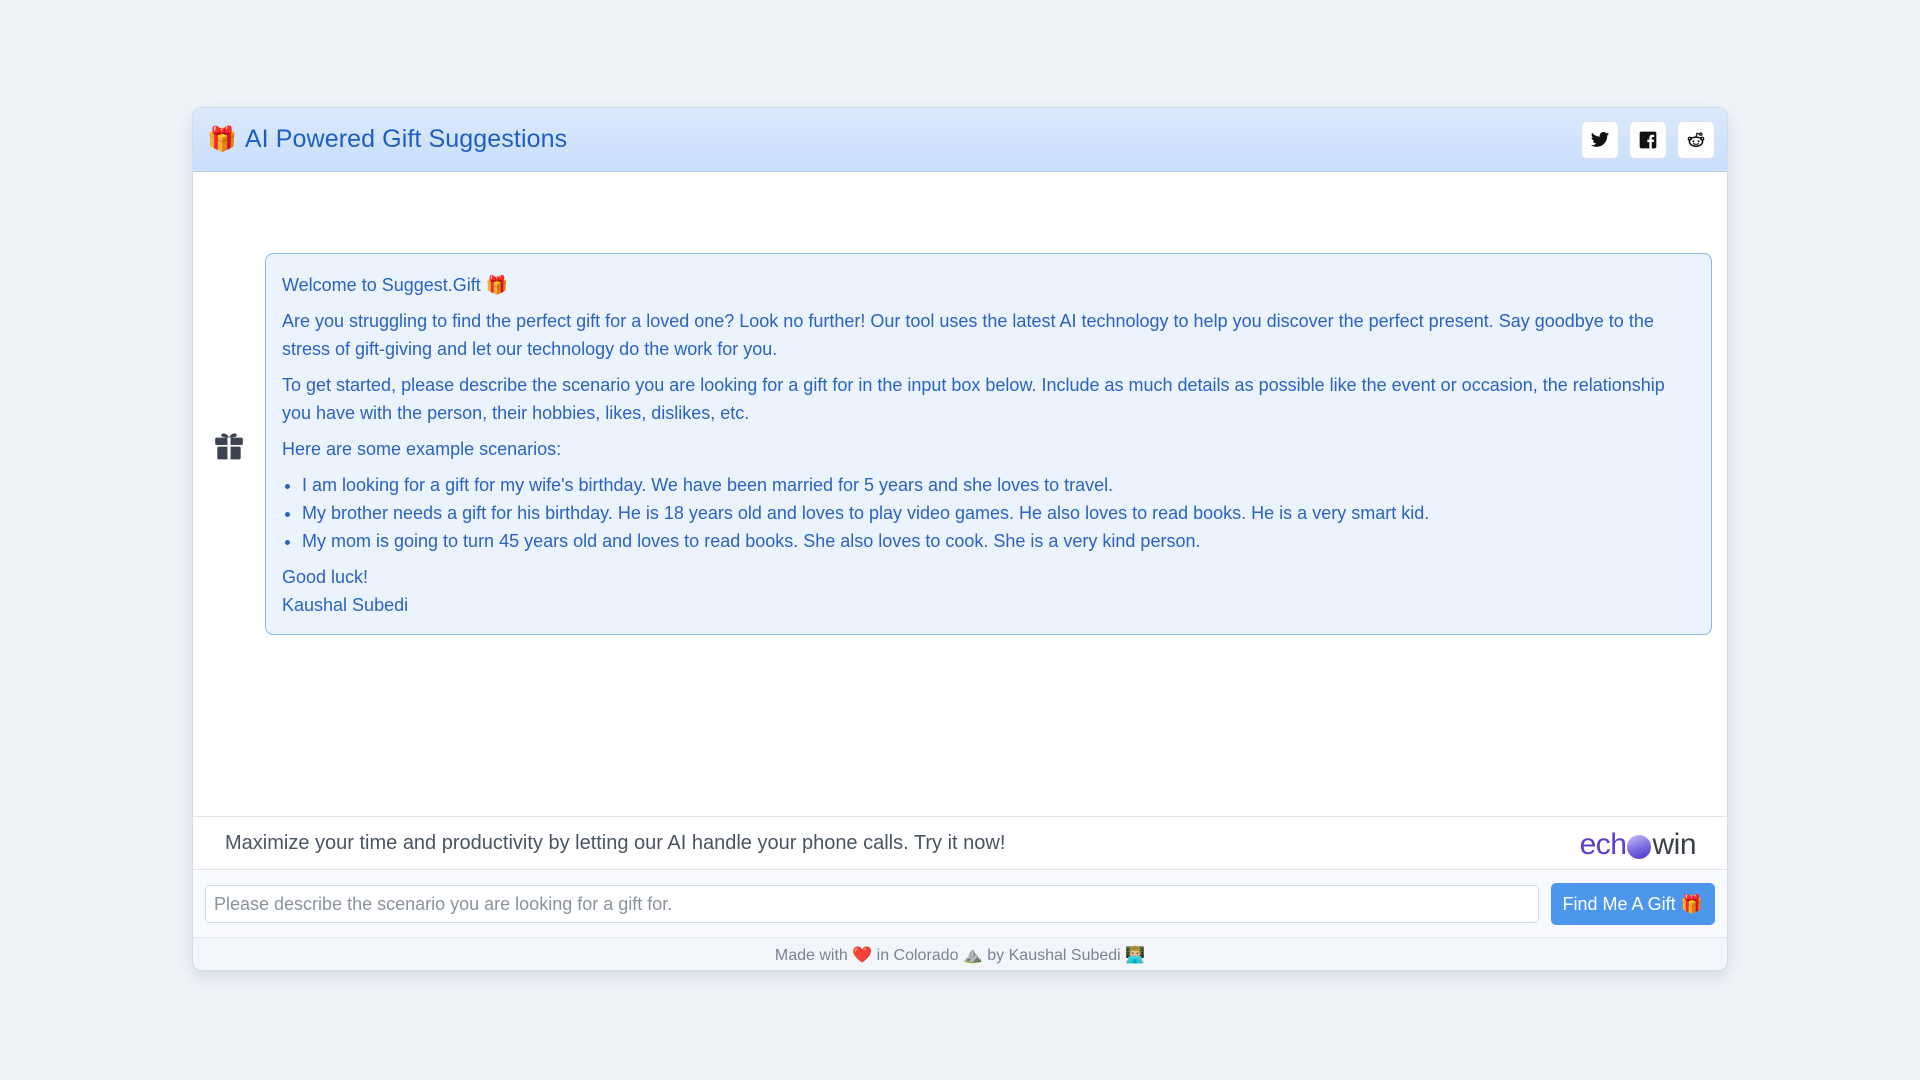  I want to click on gift-icon, so click(229, 445).